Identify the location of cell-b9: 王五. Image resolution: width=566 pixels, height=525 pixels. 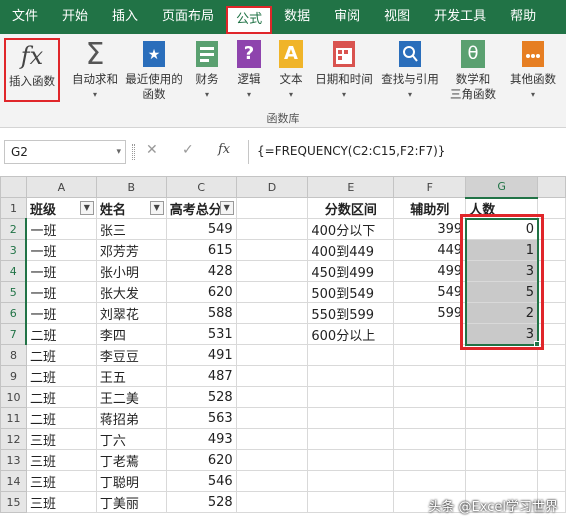
(131, 376).